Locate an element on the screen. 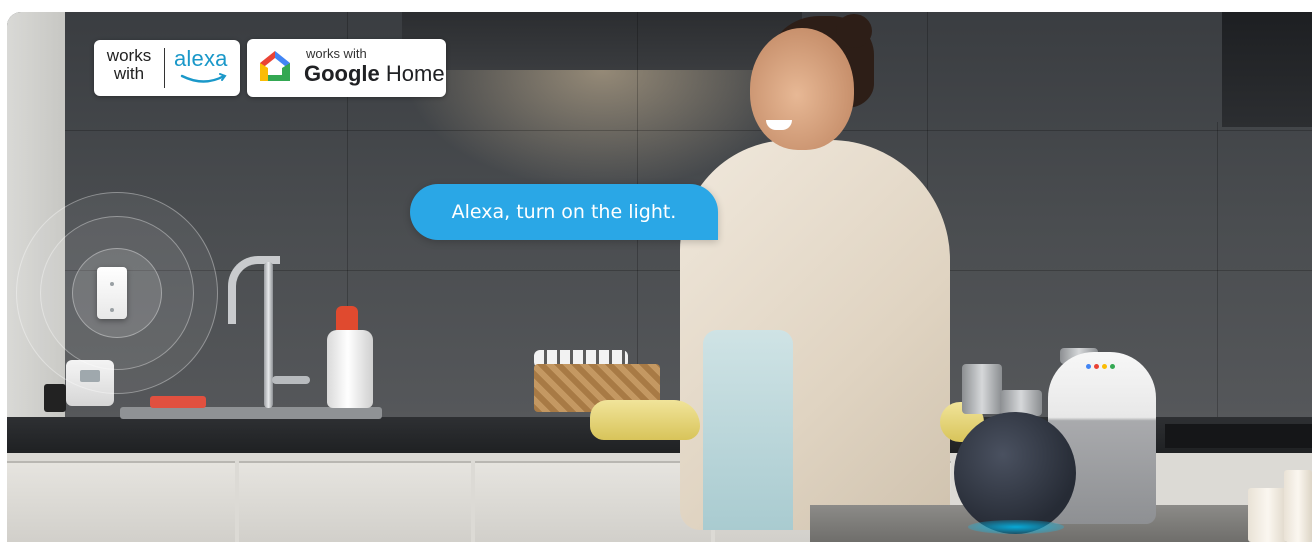  google-wordmark: Google is located at coordinates (342, 73).